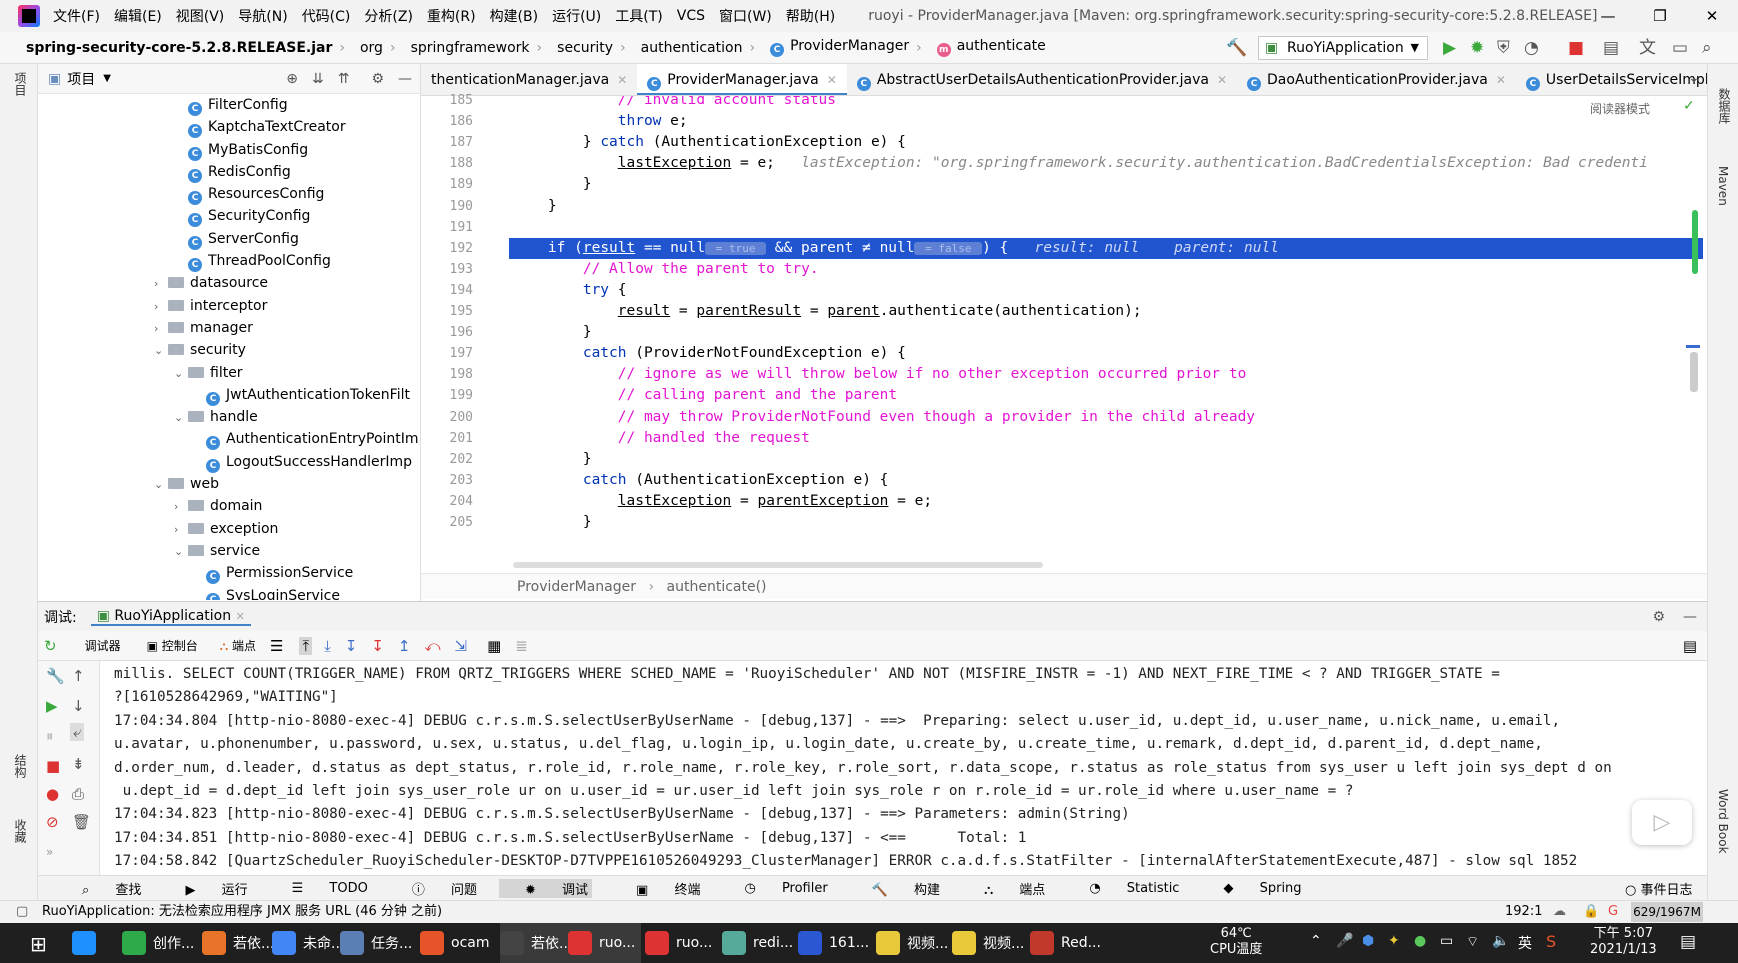  I want to click on tab-console: ▣ 控制台, so click(172, 645).